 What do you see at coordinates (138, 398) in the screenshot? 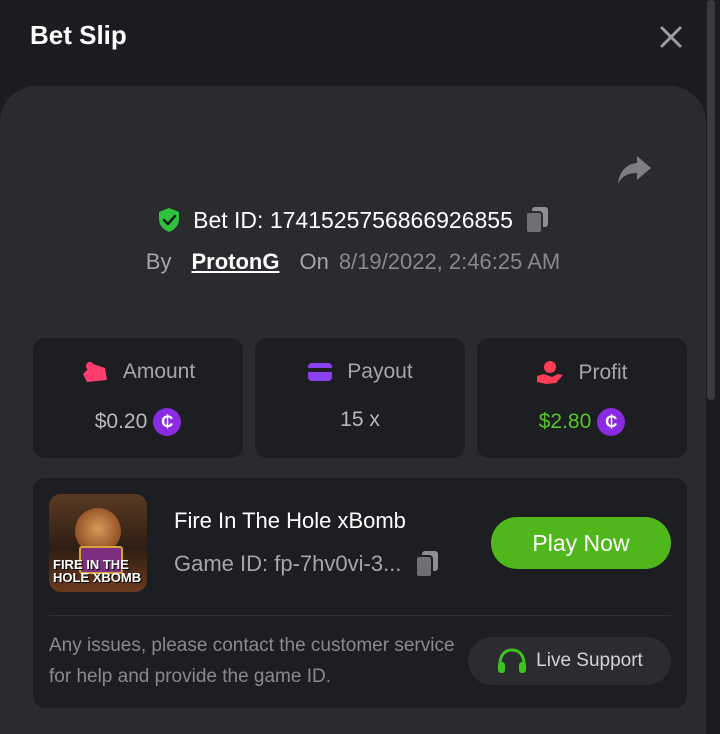
I see `amount-card: Amount $0.20 ₵` at bounding box center [138, 398].